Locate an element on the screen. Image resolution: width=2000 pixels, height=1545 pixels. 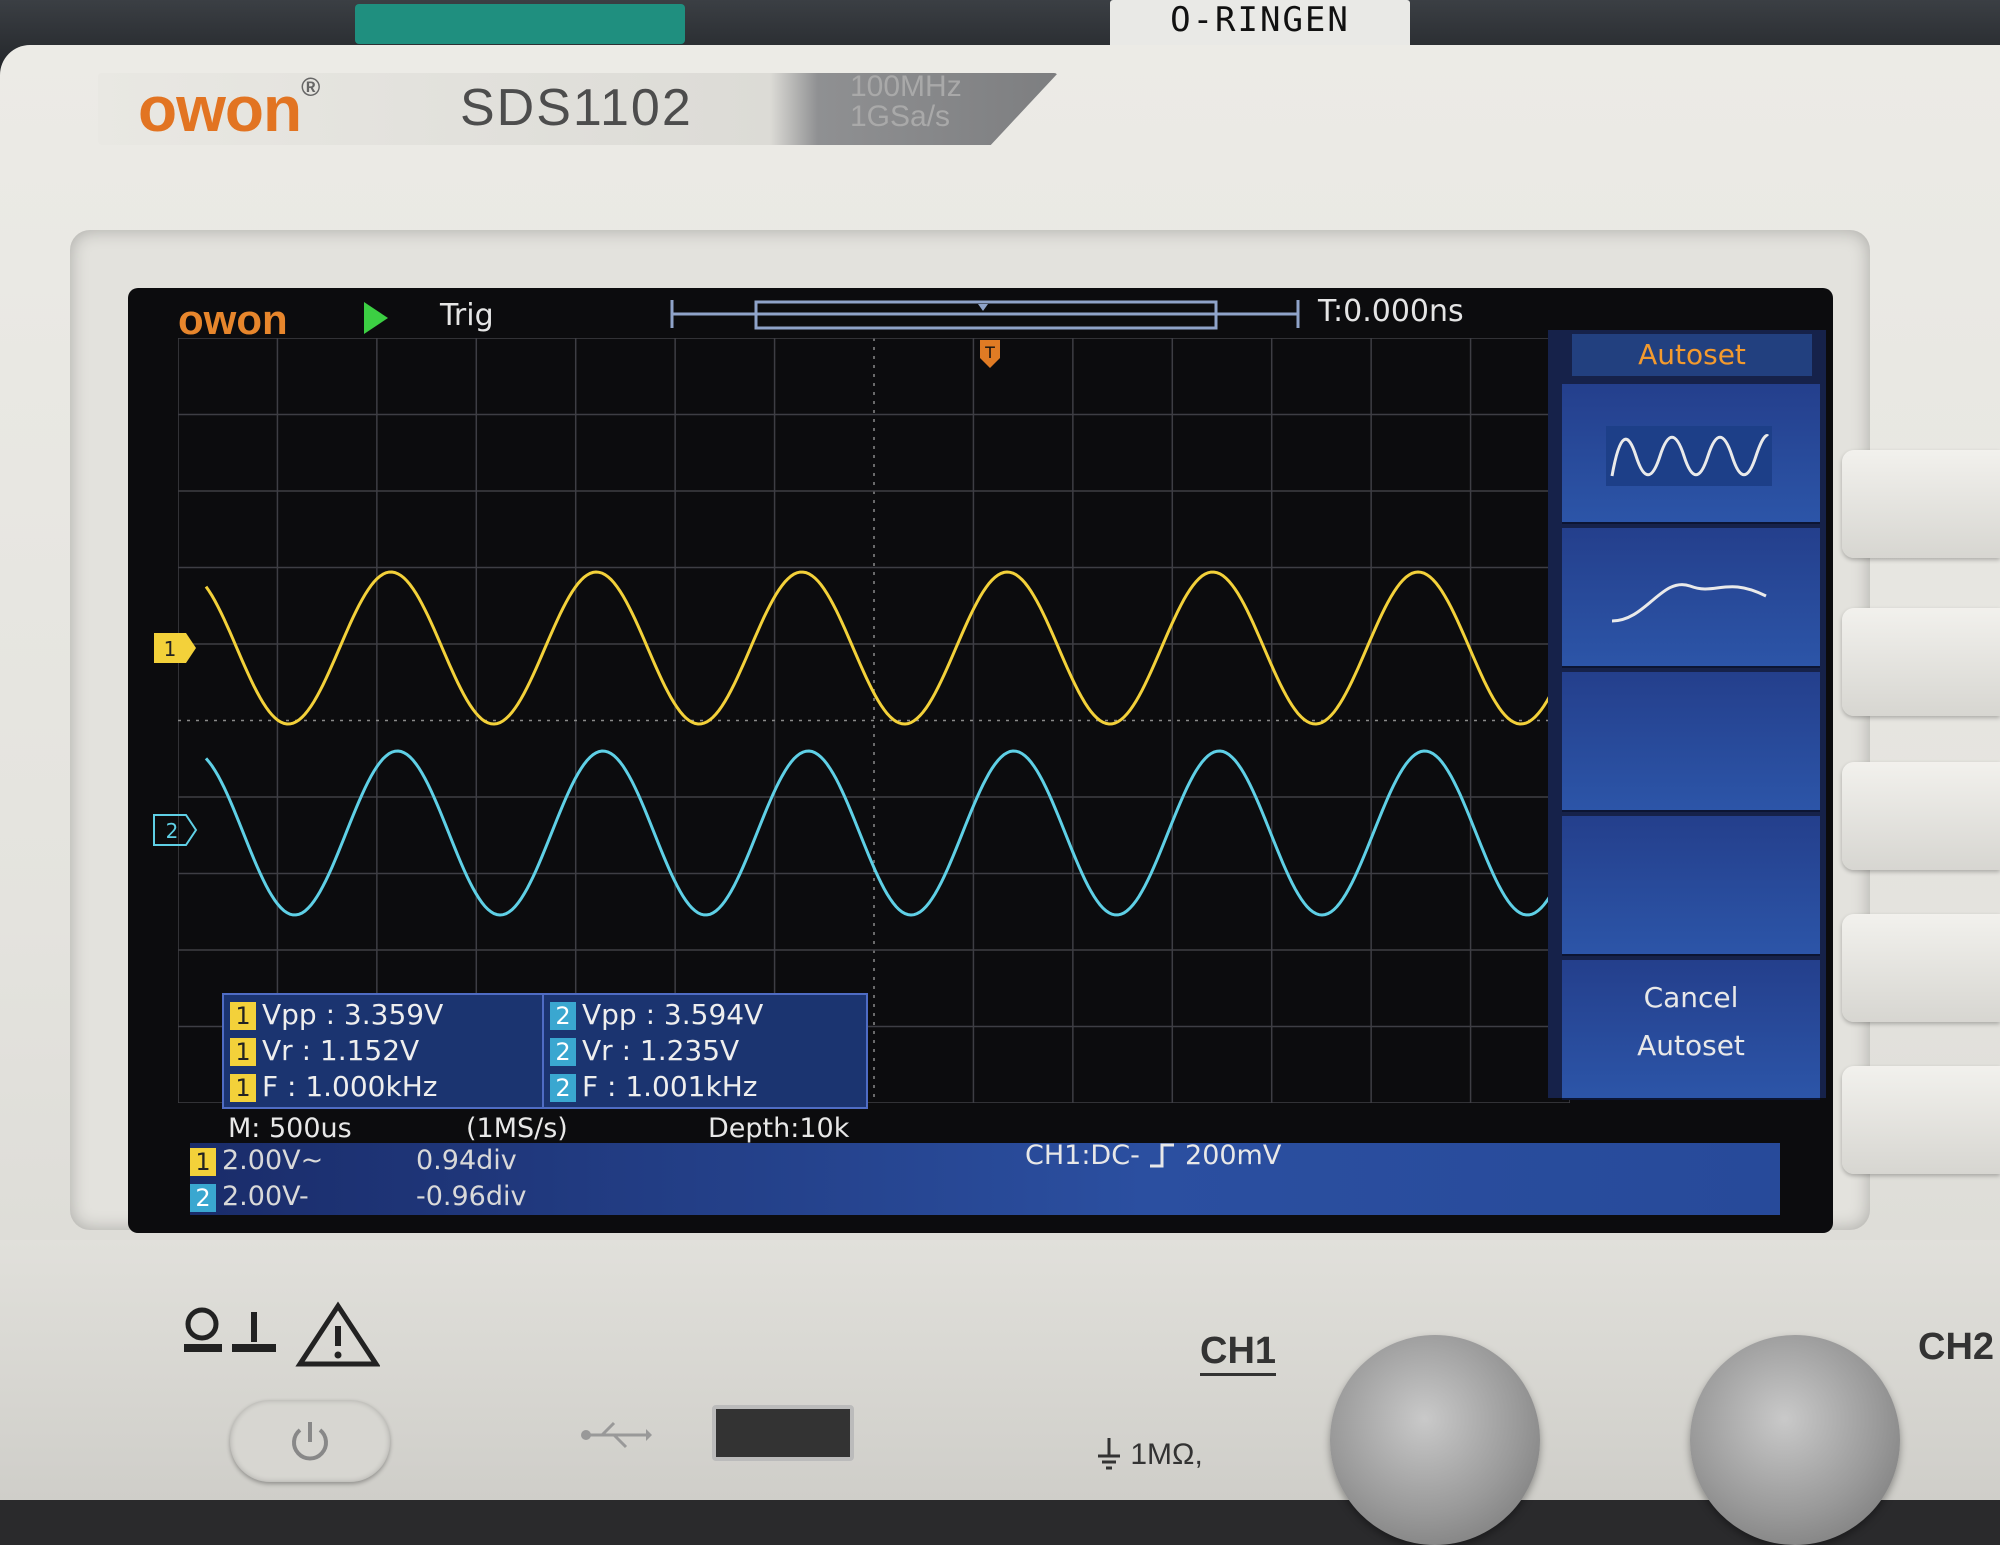
timebase: M: 500us is located at coordinates (290, 1128).